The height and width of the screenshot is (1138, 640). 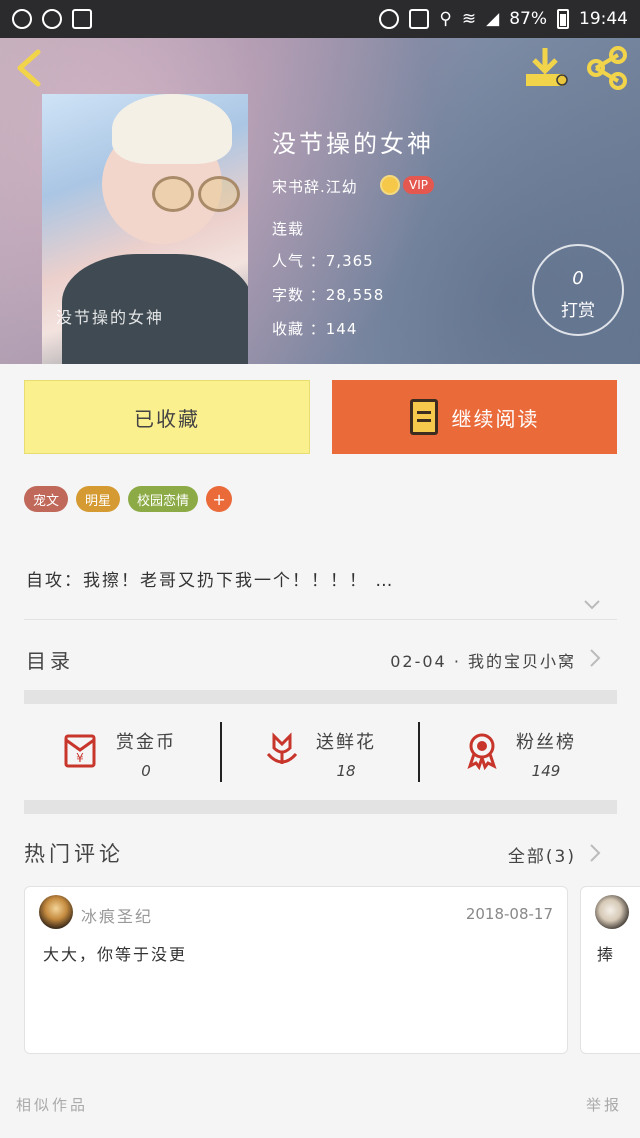 I want to click on flower-icon, so click(x=282, y=748).